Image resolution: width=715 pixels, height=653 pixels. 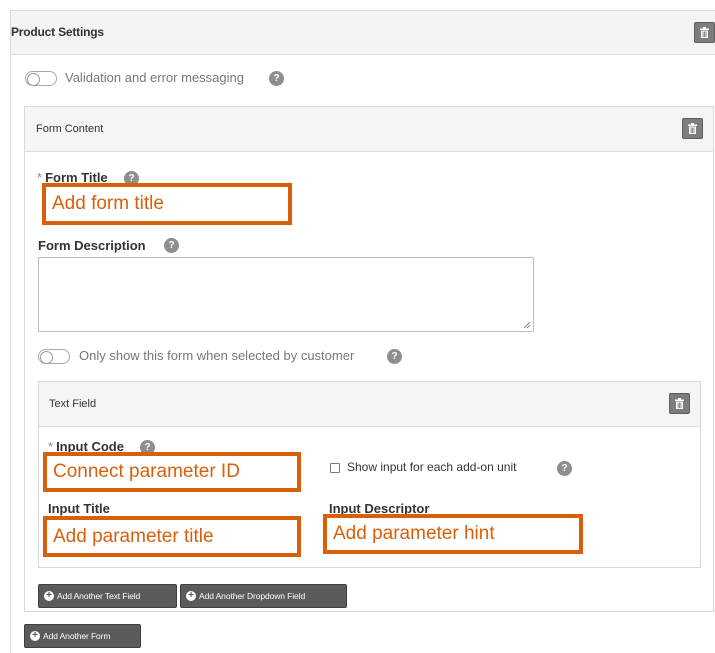 I want to click on delete-text-field-button, so click(x=679, y=403).